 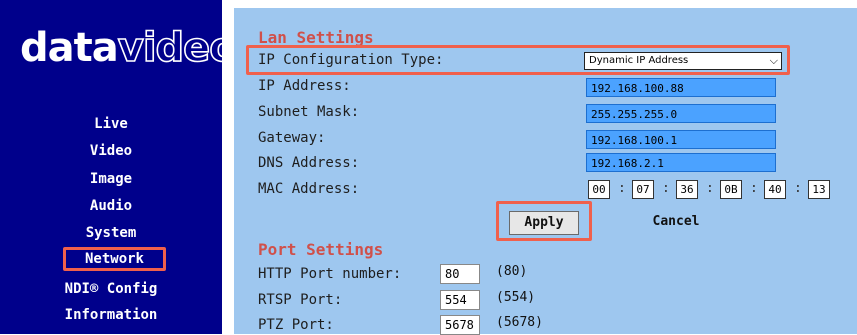 What do you see at coordinates (111, 206) in the screenshot?
I see `nav-item-audio: Audio` at bounding box center [111, 206].